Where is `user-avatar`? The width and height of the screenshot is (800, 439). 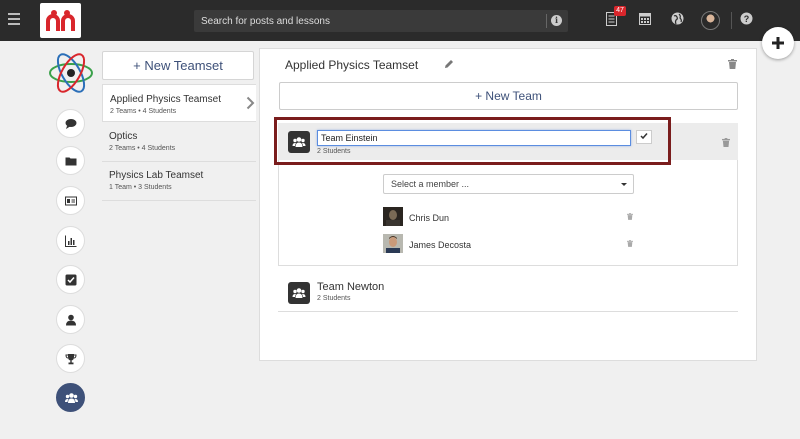 user-avatar is located at coordinates (710, 20).